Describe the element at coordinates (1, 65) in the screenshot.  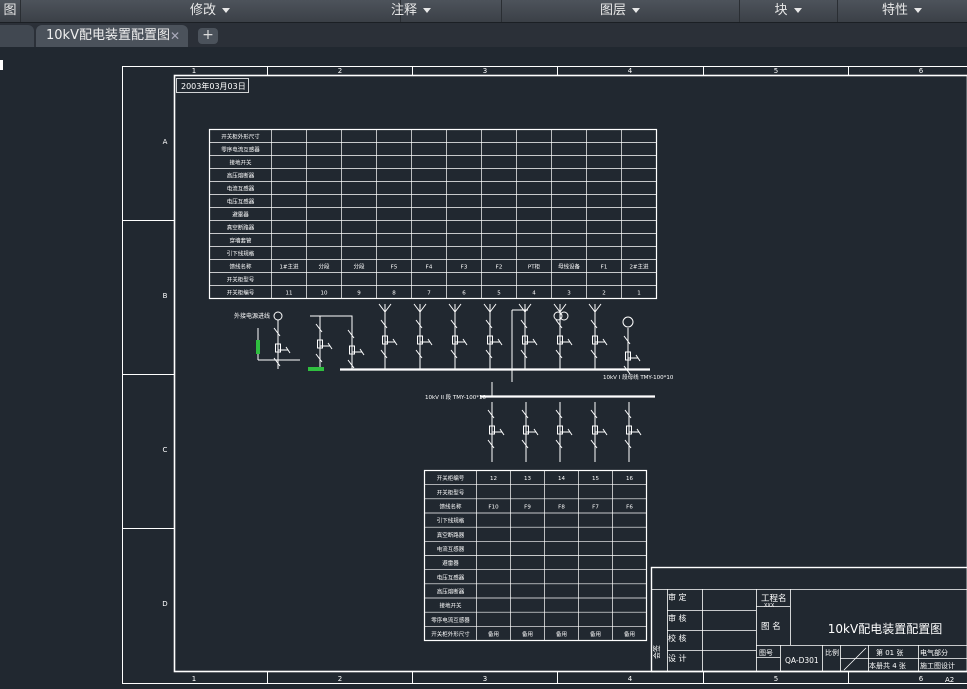
I see `ucs-marker` at that location.